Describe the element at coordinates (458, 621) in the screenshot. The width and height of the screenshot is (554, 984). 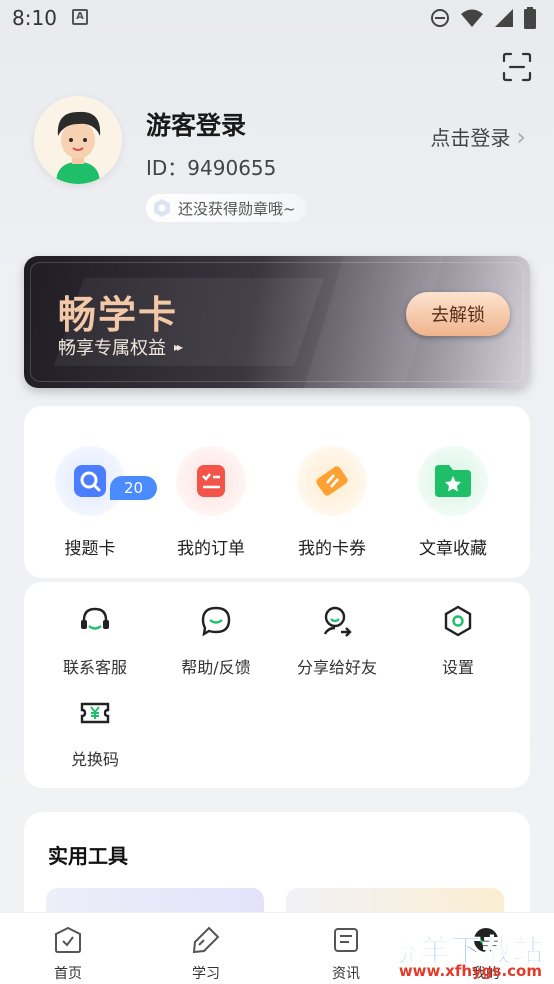
I see `hexagon-gear-icon` at that location.